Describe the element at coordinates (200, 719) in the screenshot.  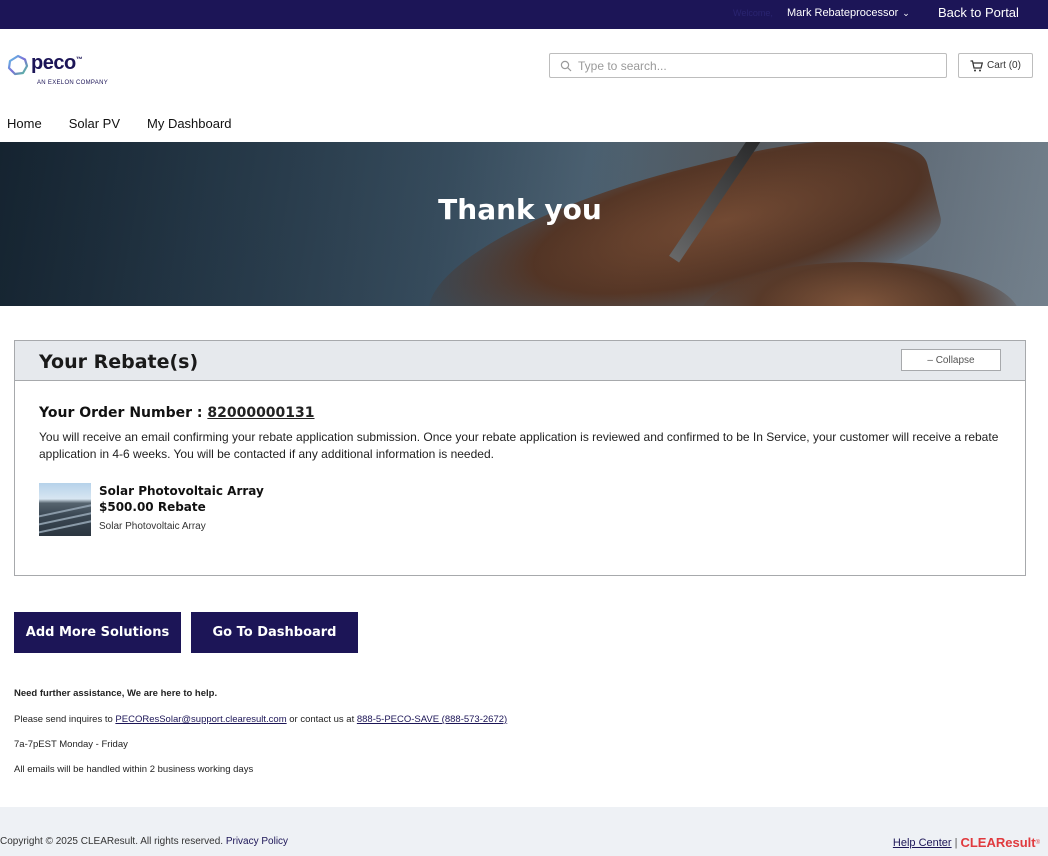
I see `support-email-link: PECOResSolar@support.clearesult.com` at that location.